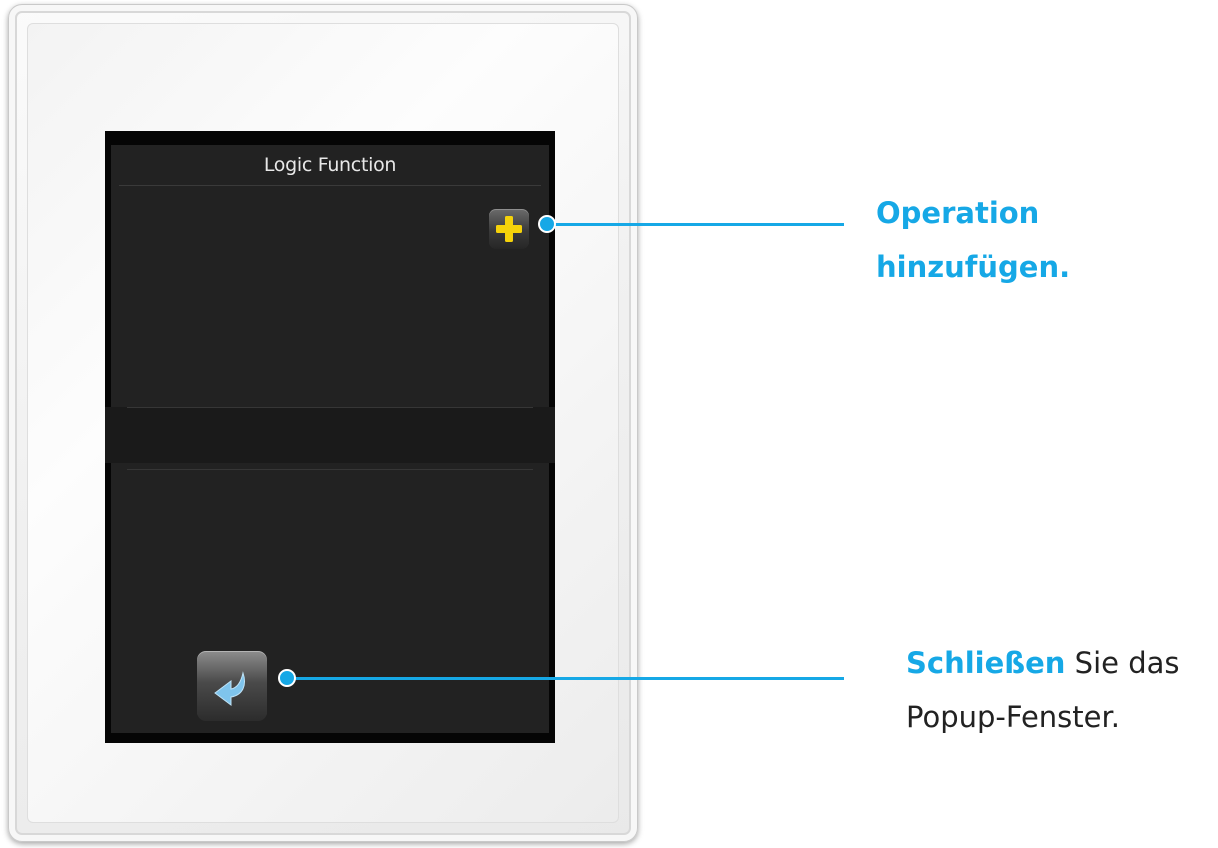 Image resolution: width=1218 pixels, height=848 pixels. I want to click on add-operation-button, so click(509, 229).